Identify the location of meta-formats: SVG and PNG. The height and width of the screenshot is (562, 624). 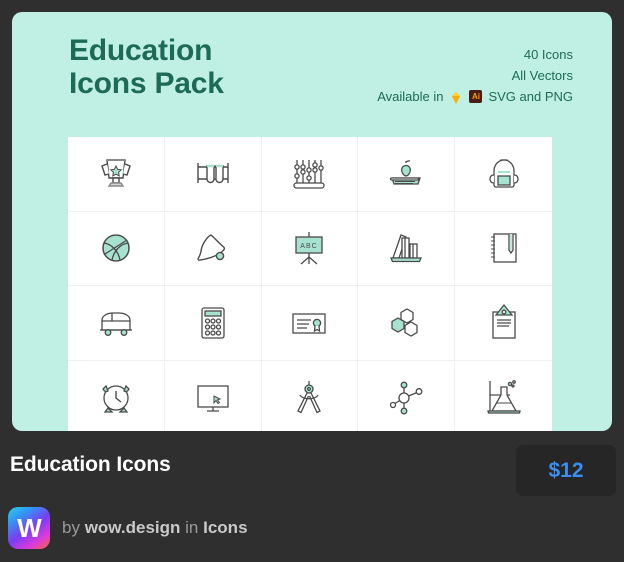
(530, 96).